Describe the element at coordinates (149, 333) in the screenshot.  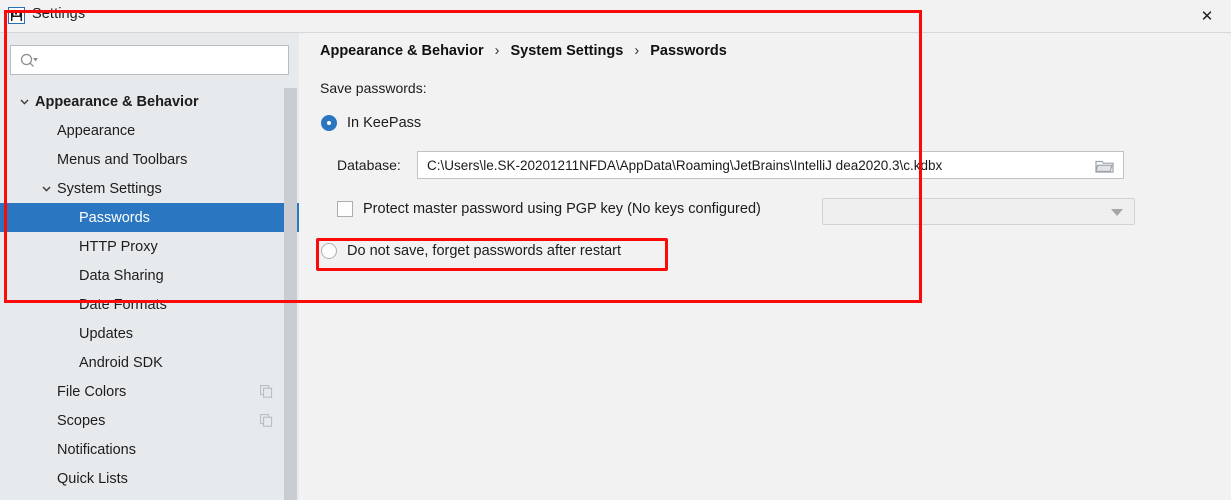
I see `sidebar-item-updates: Updates` at that location.